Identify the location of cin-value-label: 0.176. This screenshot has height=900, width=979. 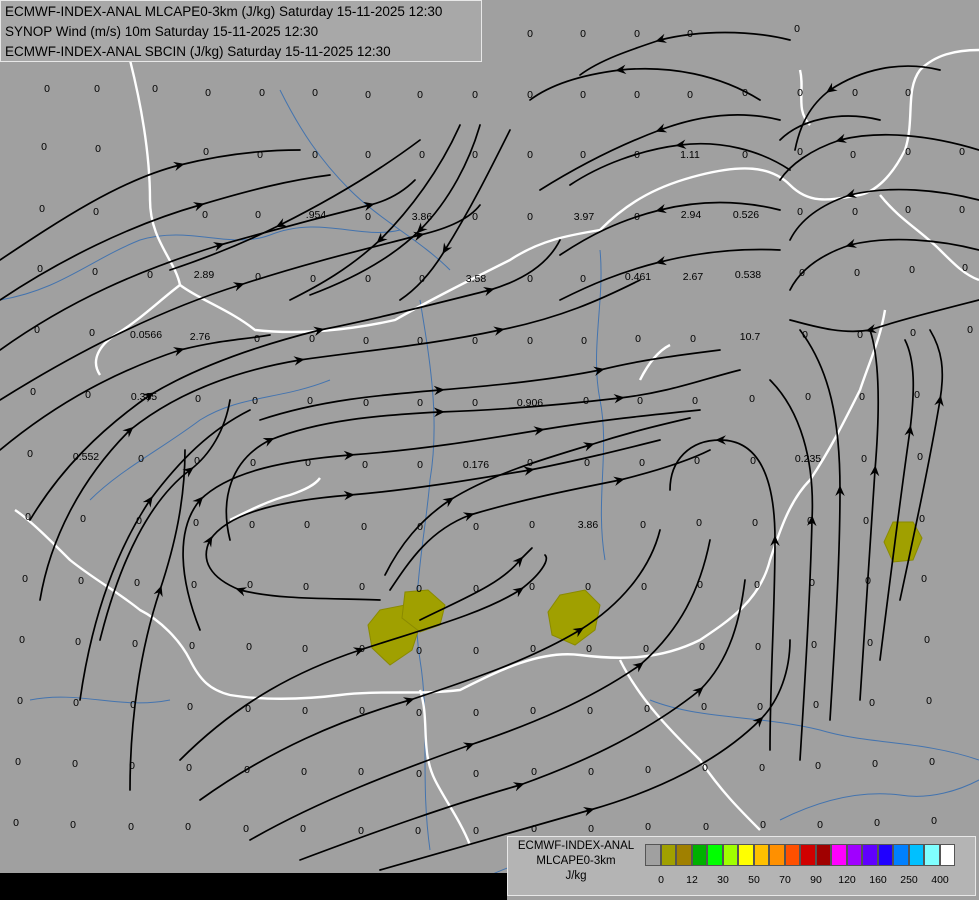
(476, 465).